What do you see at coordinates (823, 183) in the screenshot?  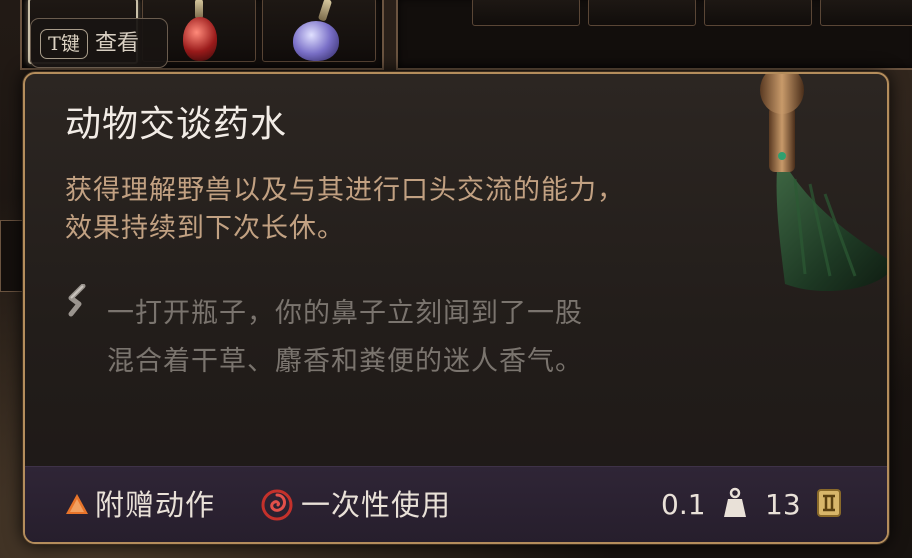 I see `potion-bottle-art` at bounding box center [823, 183].